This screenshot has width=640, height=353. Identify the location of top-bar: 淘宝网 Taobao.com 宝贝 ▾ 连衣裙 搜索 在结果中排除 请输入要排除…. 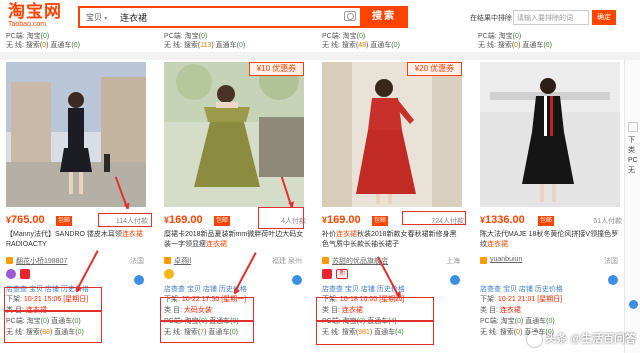
(320, 15).